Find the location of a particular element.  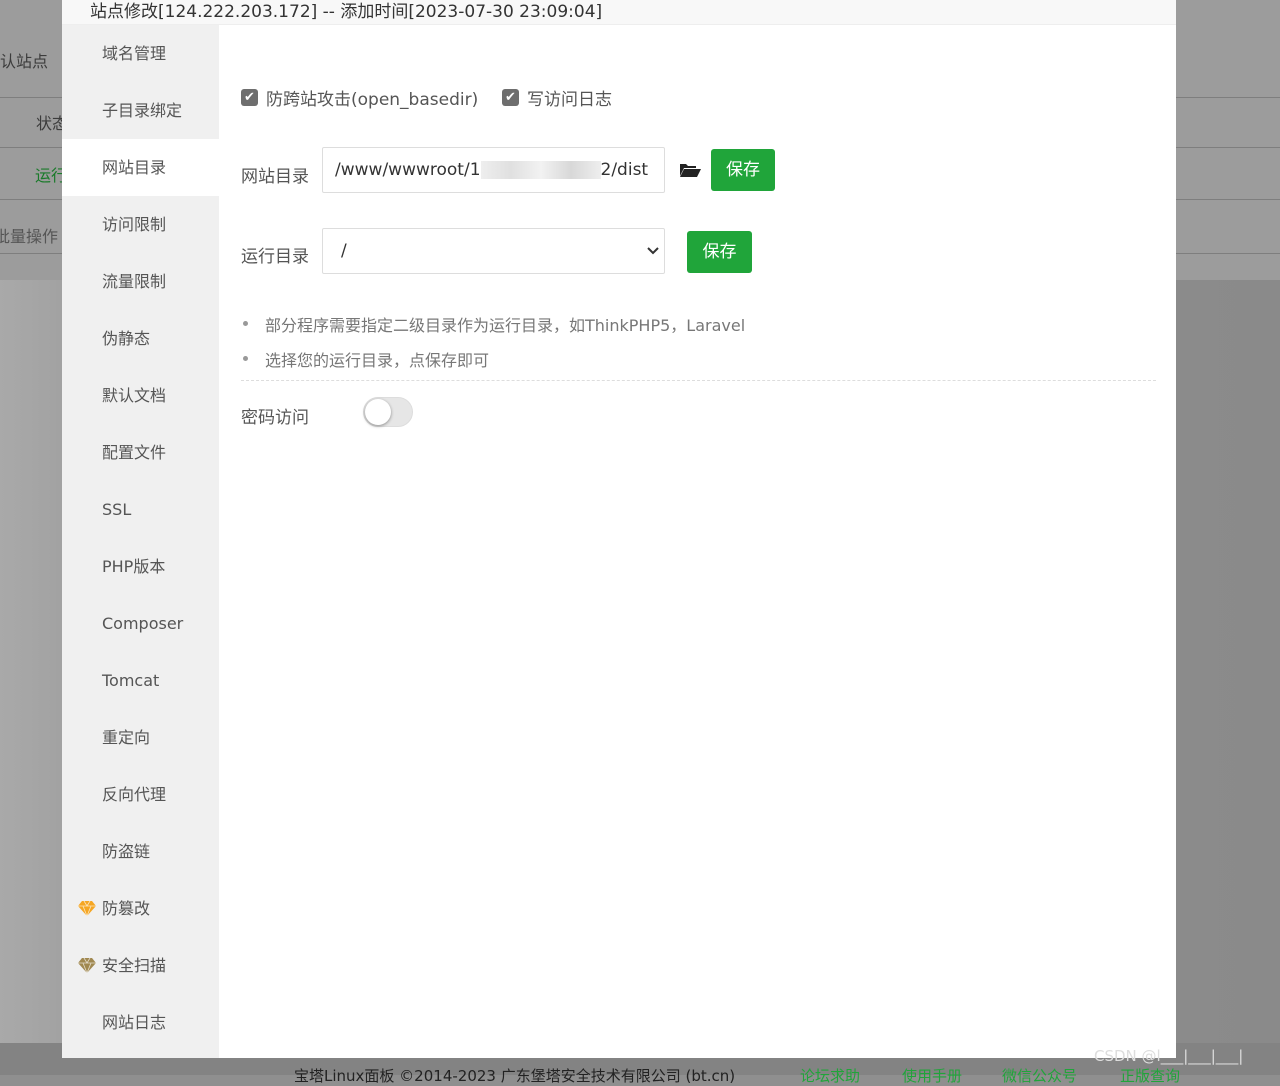

sidebar-item-label: 子目录绑定 is located at coordinates (142, 110).